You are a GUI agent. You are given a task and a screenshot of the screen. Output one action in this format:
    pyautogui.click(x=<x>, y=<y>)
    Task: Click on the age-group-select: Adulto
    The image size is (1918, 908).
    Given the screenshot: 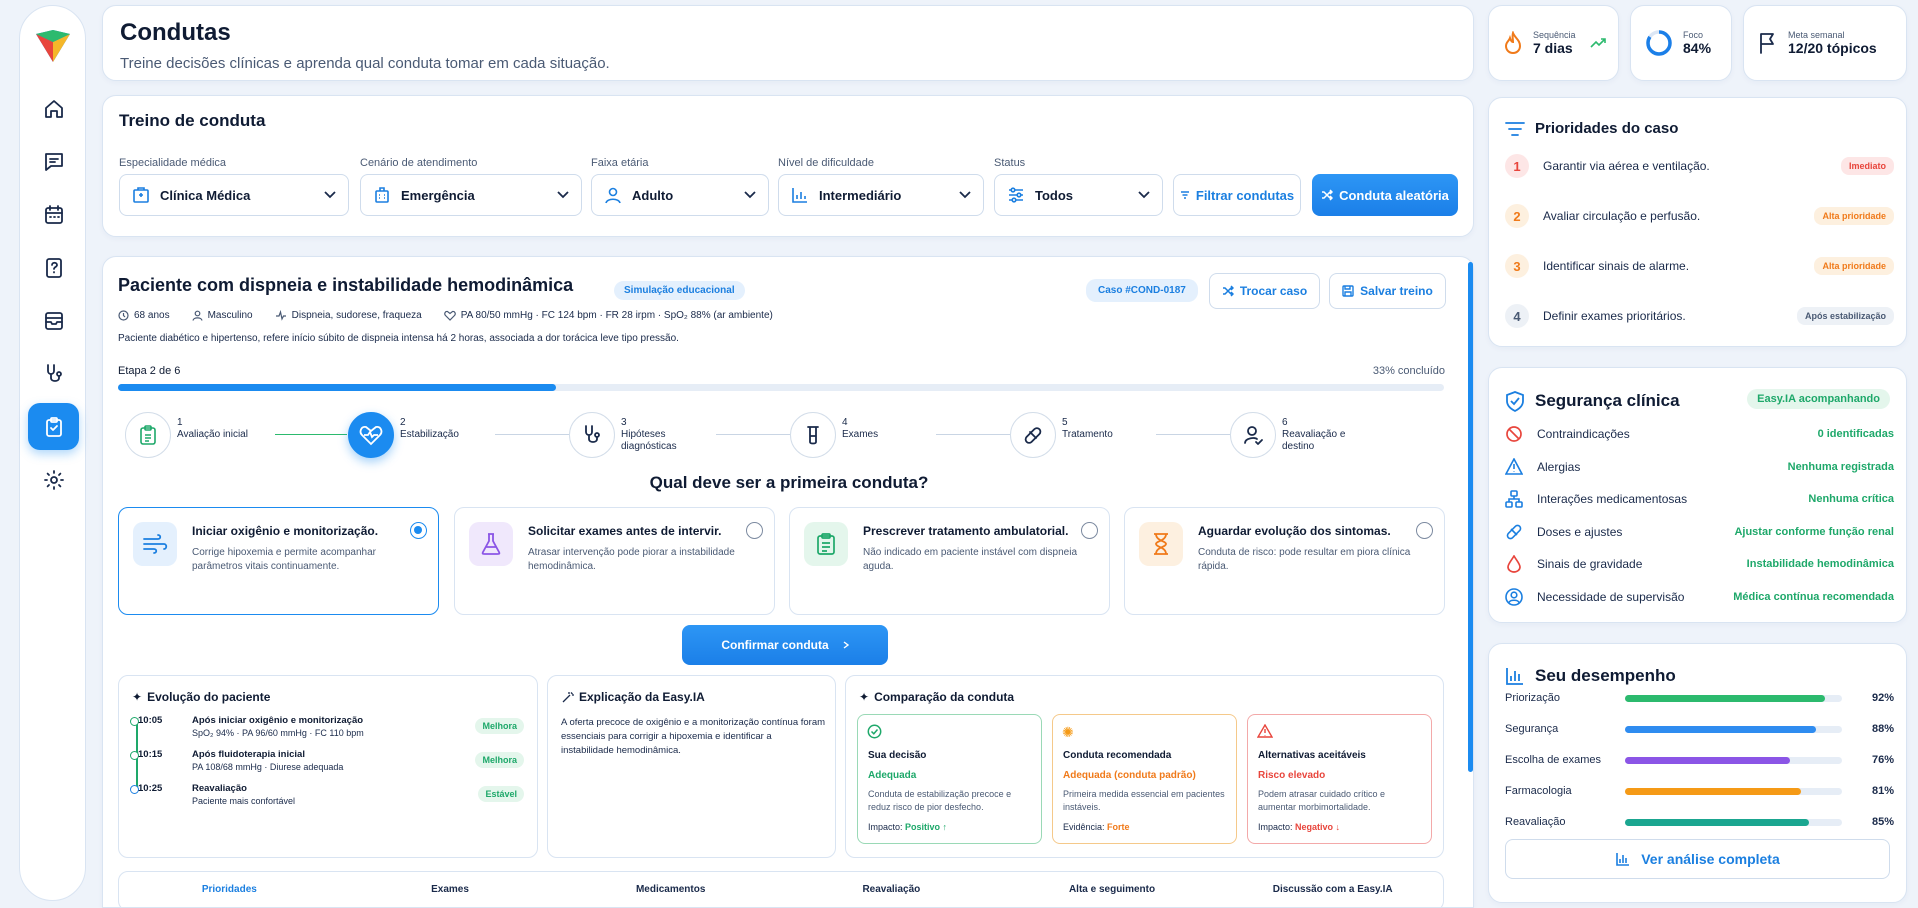 What is the action you would take?
    pyautogui.click(x=680, y=195)
    